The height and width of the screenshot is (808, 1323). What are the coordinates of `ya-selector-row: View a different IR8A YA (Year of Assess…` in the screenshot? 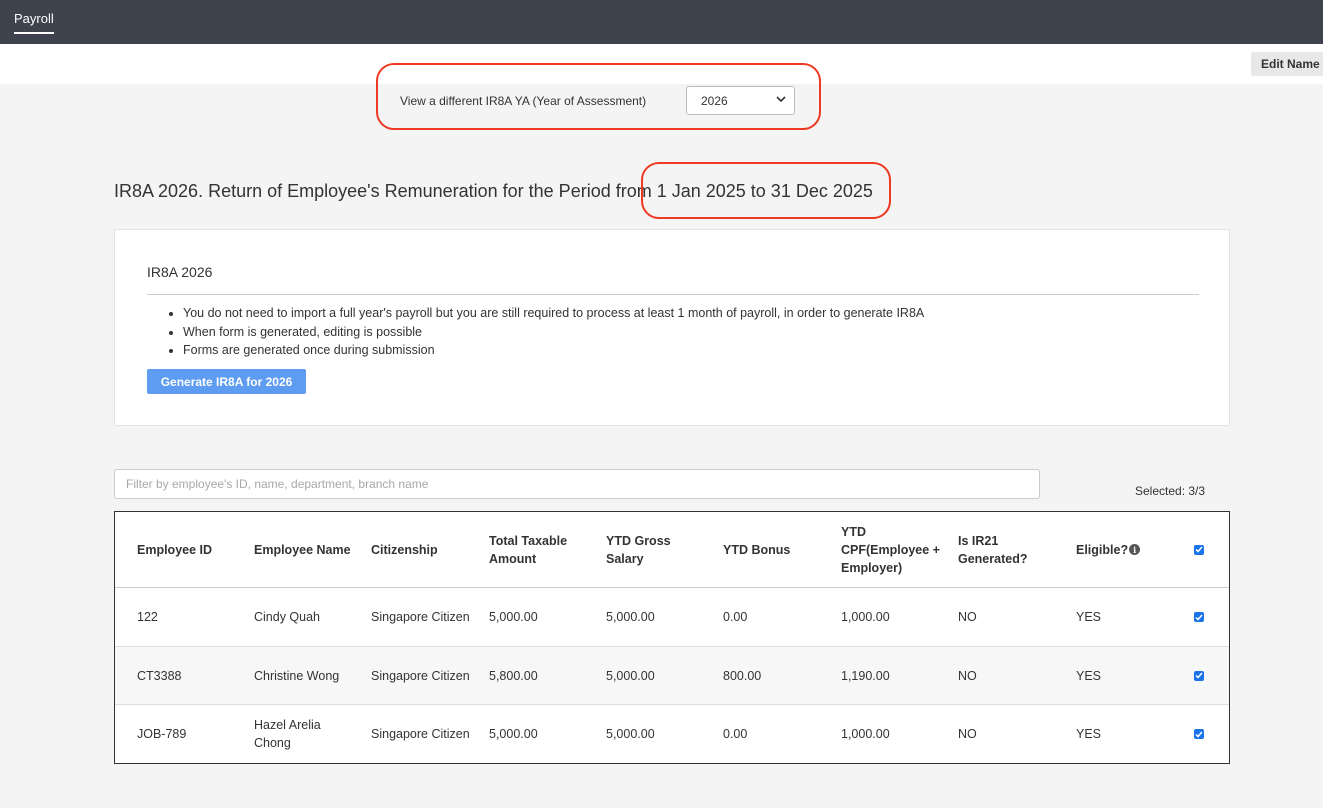 It's located at (597, 100).